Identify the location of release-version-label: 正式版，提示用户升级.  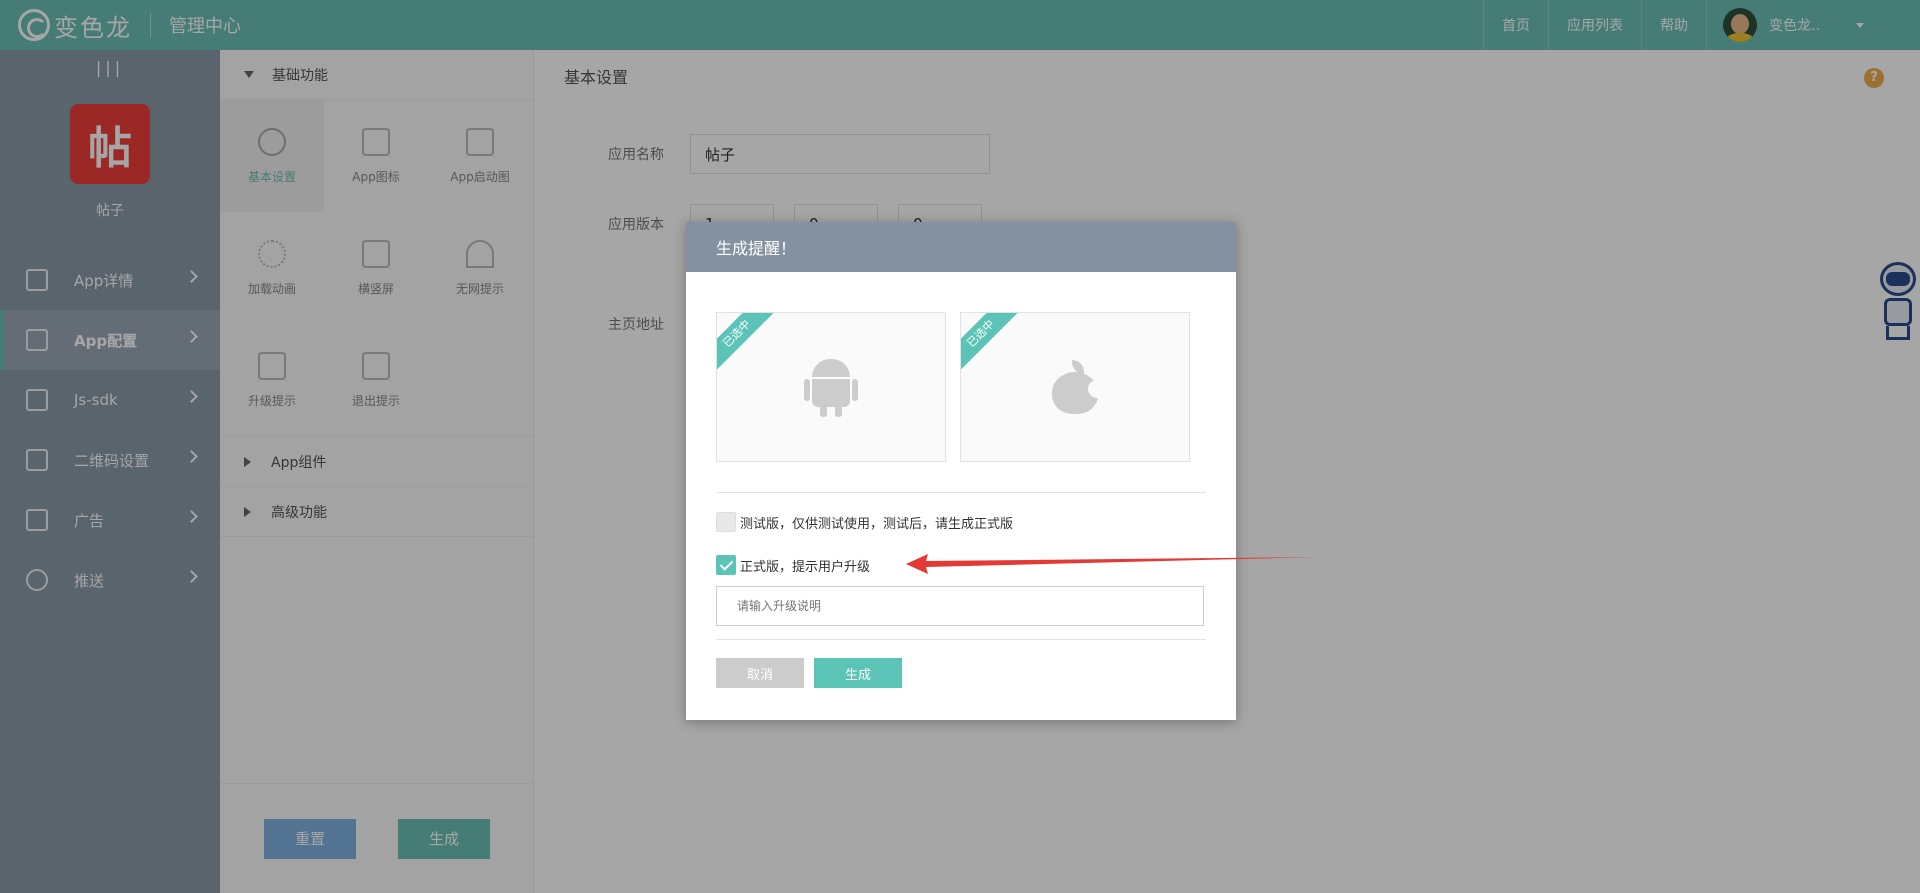
(805, 567).